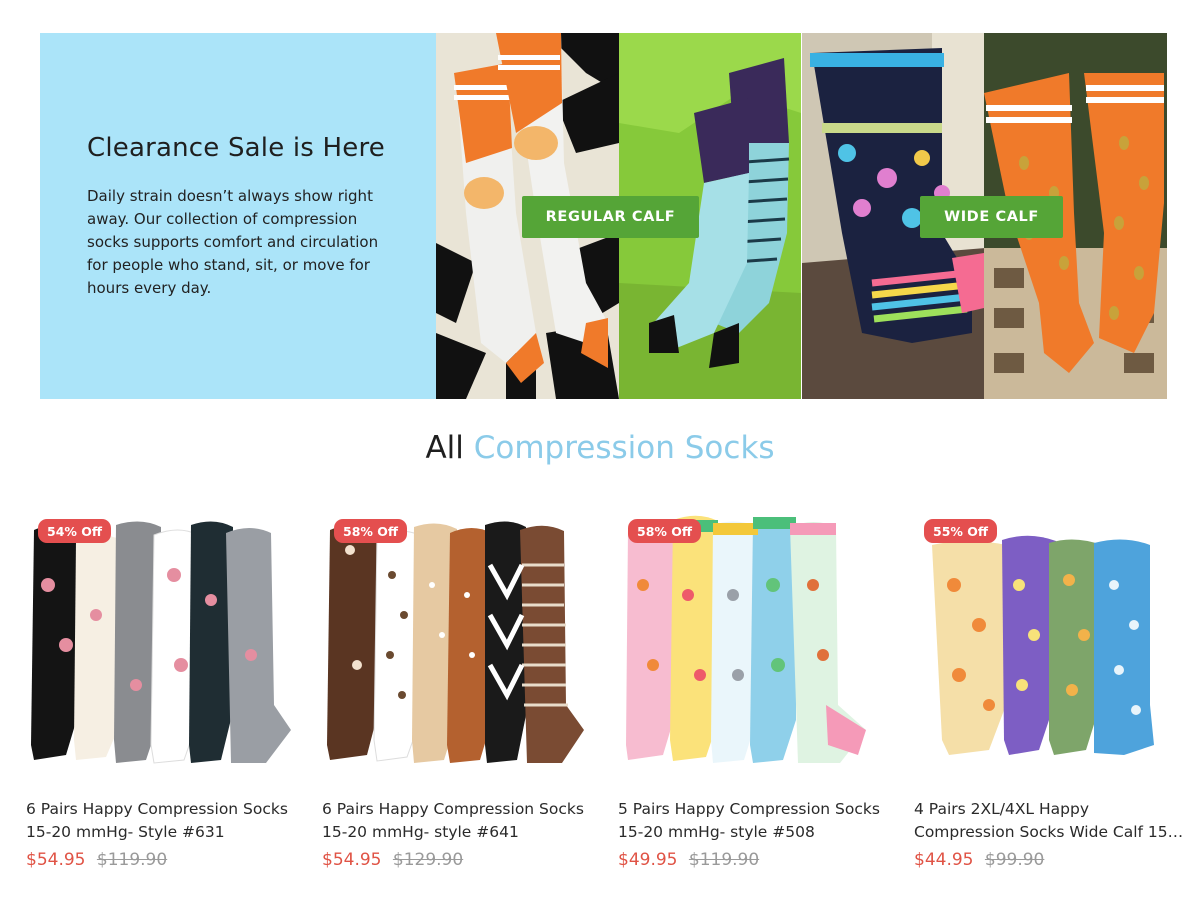 The image size is (1200, 906). I want to click on discount-badge: 55% Off, so click(961, 531).